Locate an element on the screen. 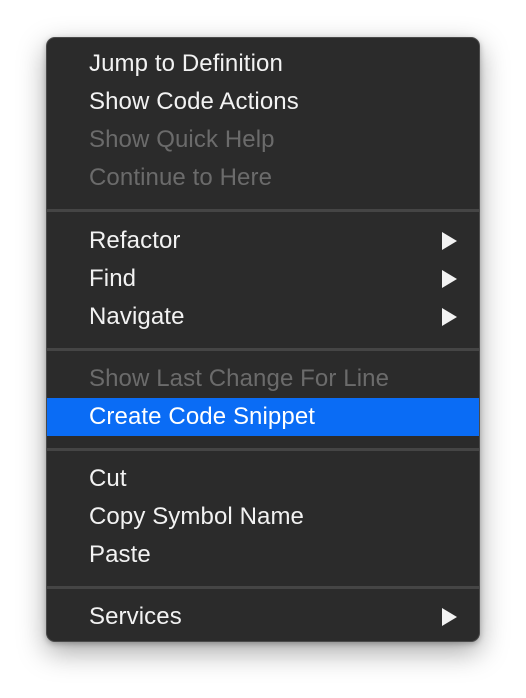 The image size is (526, 698). menu-item-services: Services is located at coordinates (263, 617).